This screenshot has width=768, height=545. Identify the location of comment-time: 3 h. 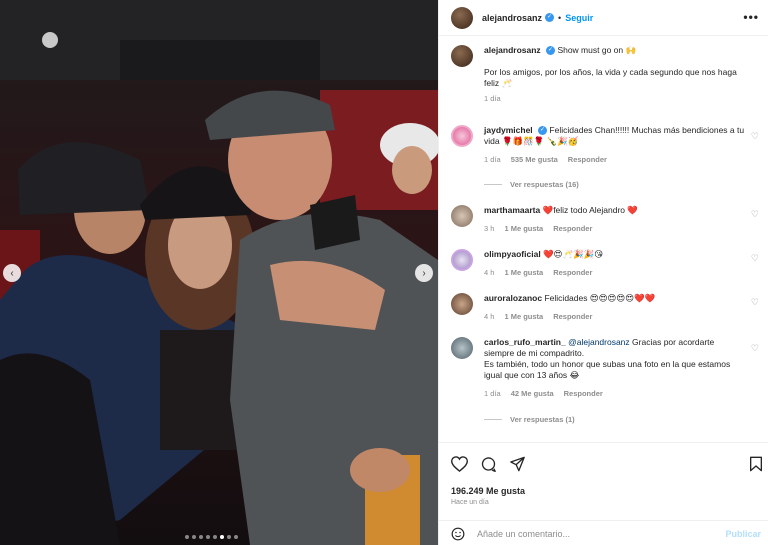
(489, 228).